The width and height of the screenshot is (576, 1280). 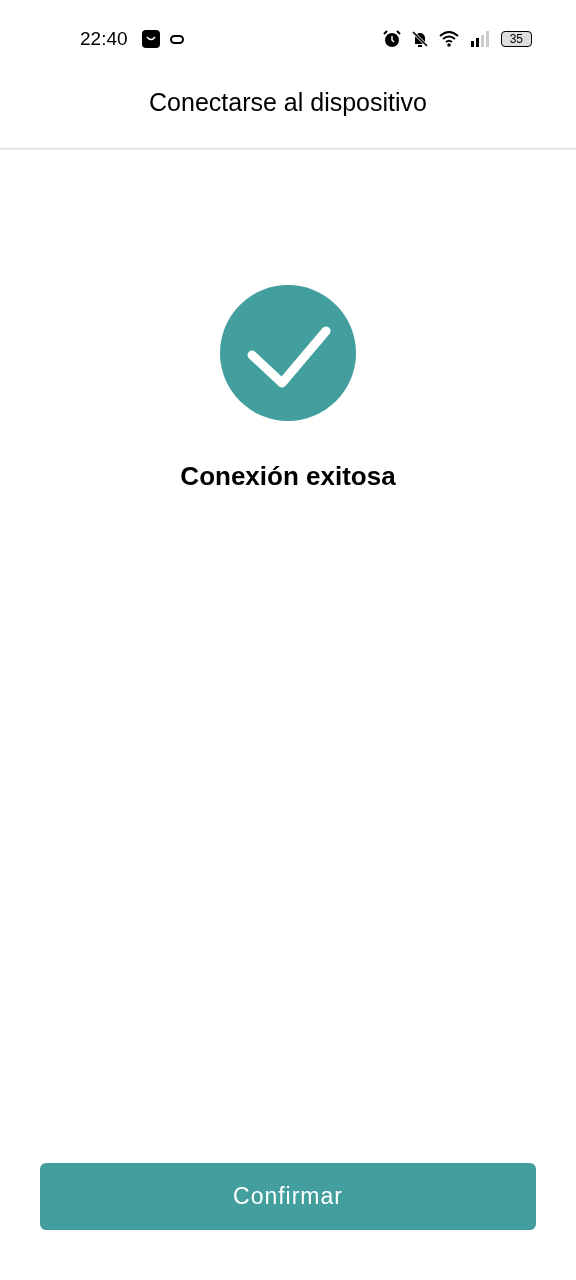 What do you see at coordinates (391, 39) in the screenshot?
I see `alarm-icon` at bounding box center [391, 39].